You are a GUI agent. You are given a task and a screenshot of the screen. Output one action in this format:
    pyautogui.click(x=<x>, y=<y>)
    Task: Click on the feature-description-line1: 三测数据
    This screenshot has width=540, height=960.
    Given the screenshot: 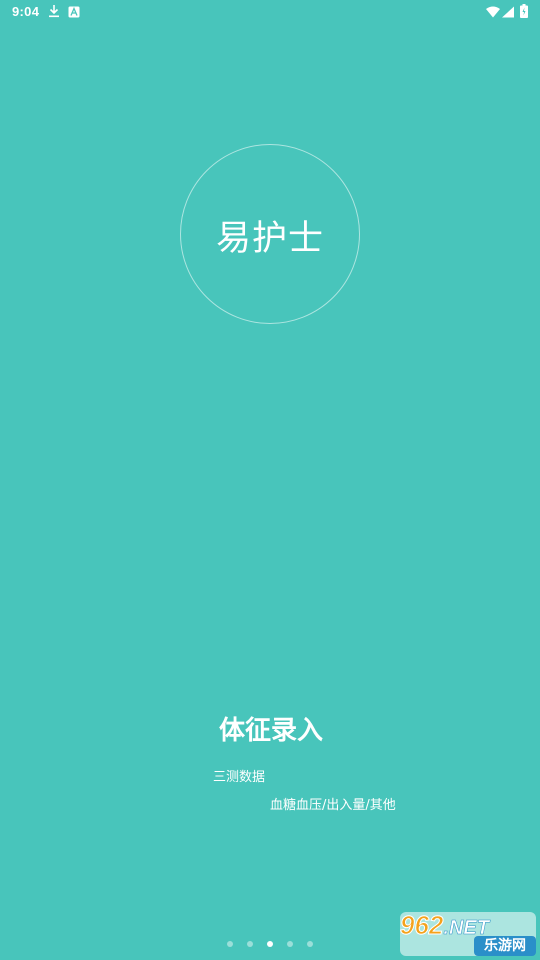 What is the action you would take?
    pyautogui.click(x=239, y=777)
    